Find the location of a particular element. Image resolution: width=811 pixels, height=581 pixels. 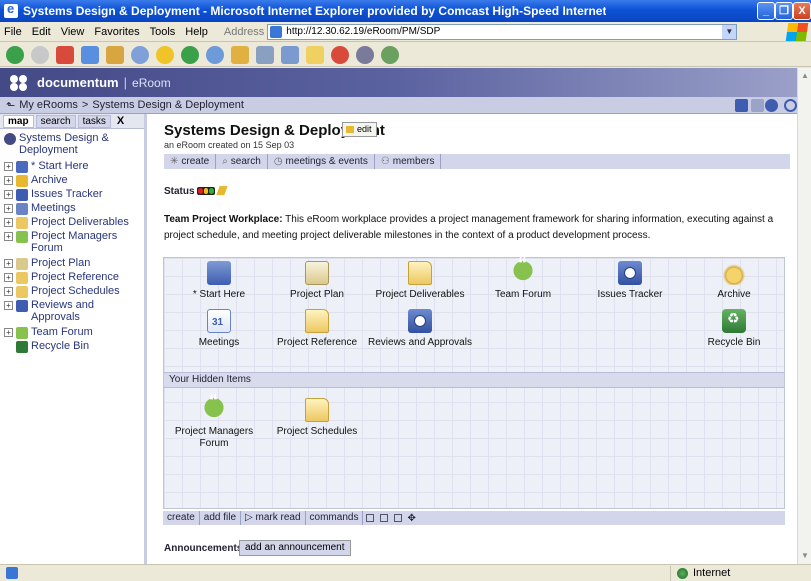

edit-status-icon is located at coordinates (222, 190).